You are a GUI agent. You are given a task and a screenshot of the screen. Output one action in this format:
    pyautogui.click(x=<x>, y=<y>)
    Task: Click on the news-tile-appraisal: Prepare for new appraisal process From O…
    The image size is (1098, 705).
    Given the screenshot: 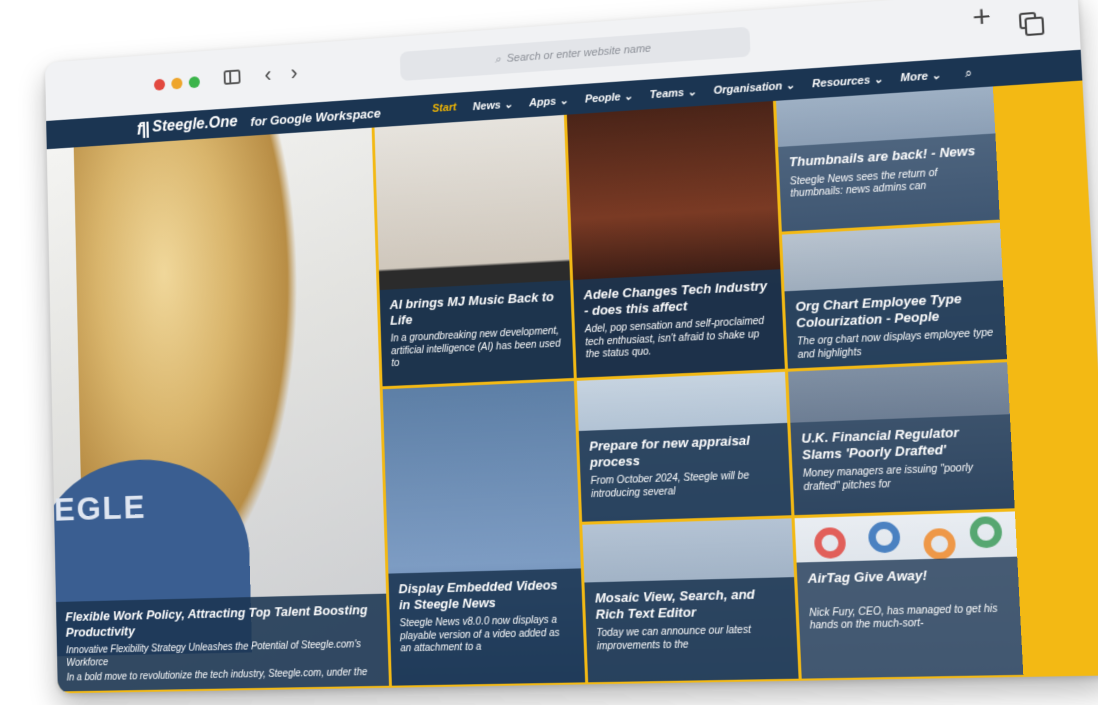 What is the action you would take?
    pyautogui.click(x=684, y=447)
    